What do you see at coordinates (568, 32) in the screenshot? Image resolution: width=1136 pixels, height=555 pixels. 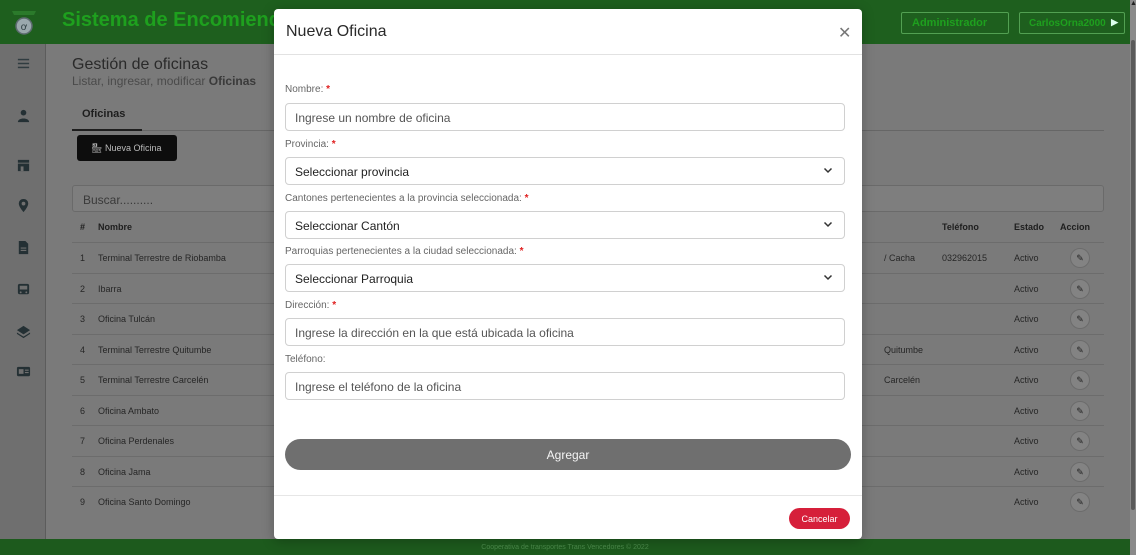 I see `modal-header: Nueva Oficina ✕` at bounding box center [568, 32].